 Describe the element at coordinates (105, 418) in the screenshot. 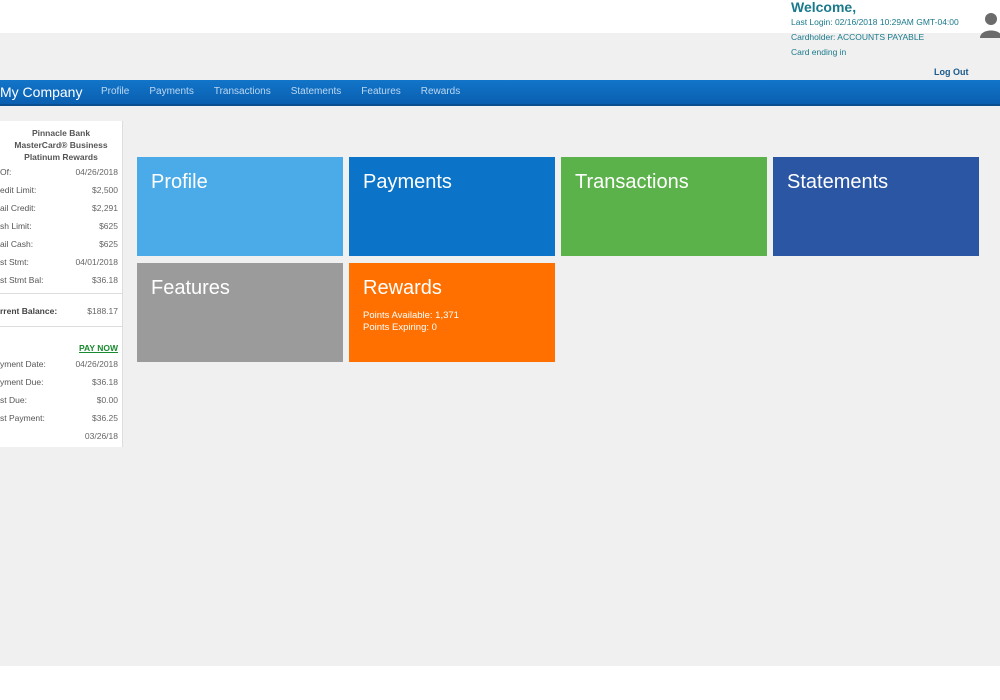

I see `row-value: $36.25` at that location.